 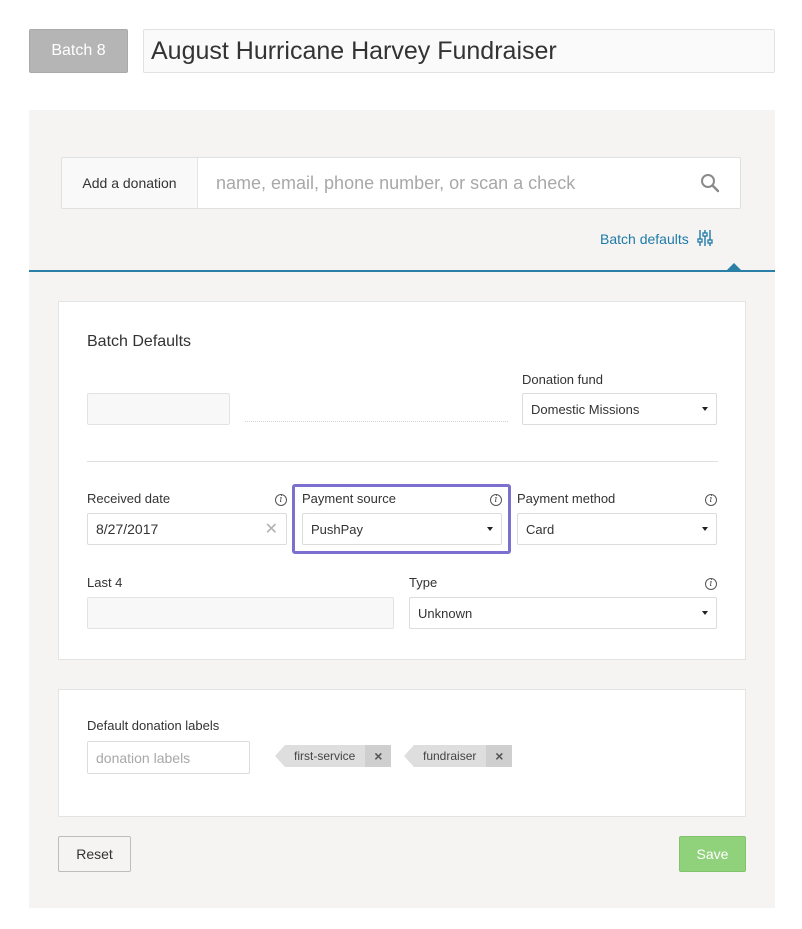 What do you see at coordinates (562, 379) in the screenshot?
I see `donation-fund-label: Donation fund` at bounding box center [562, 379].